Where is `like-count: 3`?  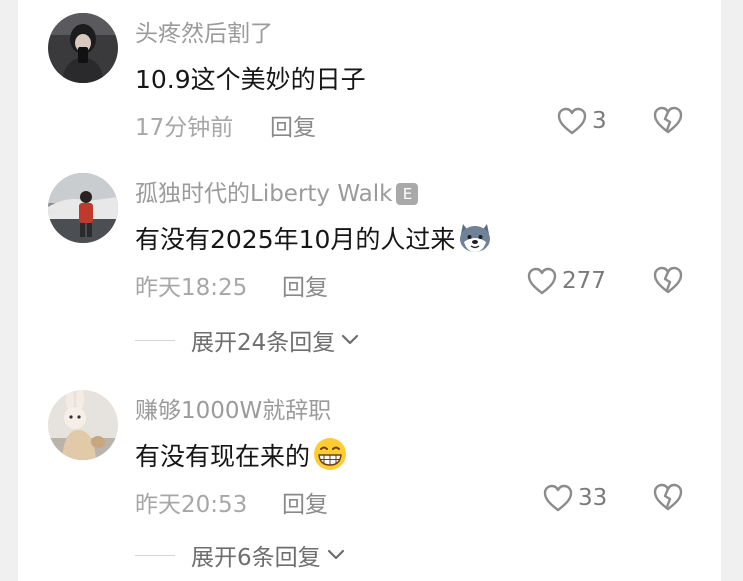
like-count: 3 is located at coordinates (599, 121).